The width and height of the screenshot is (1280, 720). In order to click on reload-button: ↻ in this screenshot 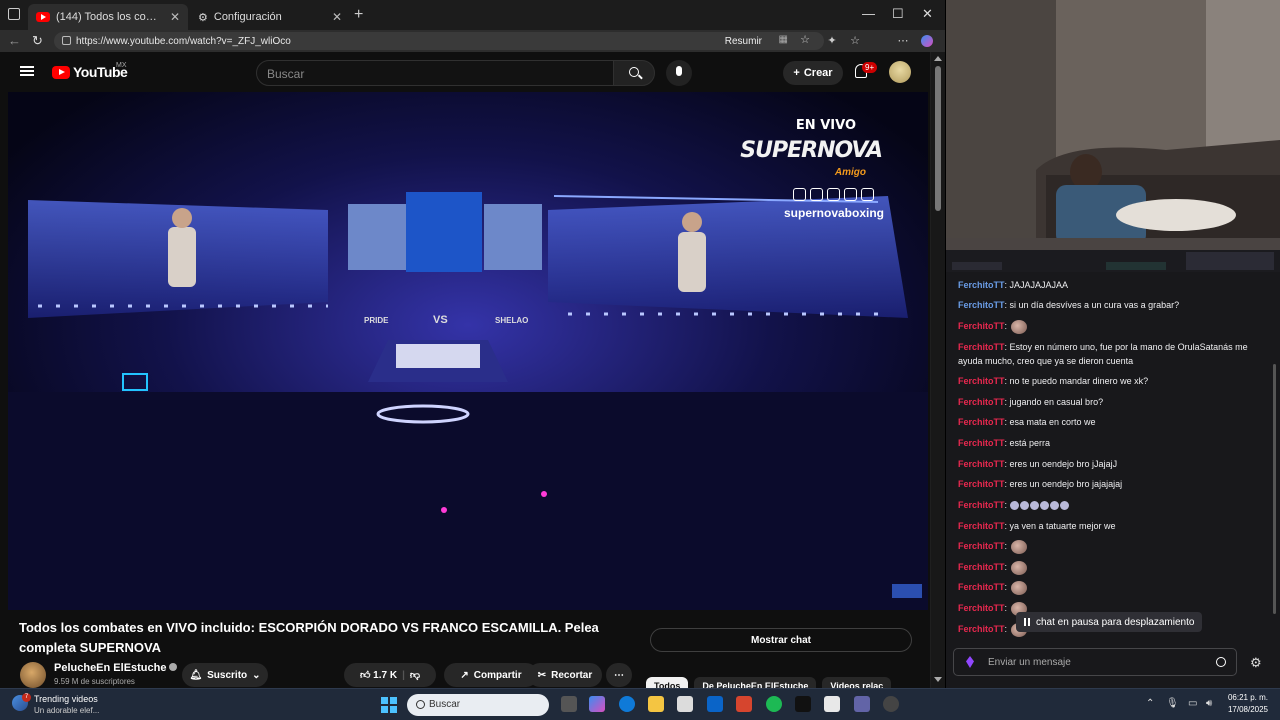, I will do `click(37, 41)`.